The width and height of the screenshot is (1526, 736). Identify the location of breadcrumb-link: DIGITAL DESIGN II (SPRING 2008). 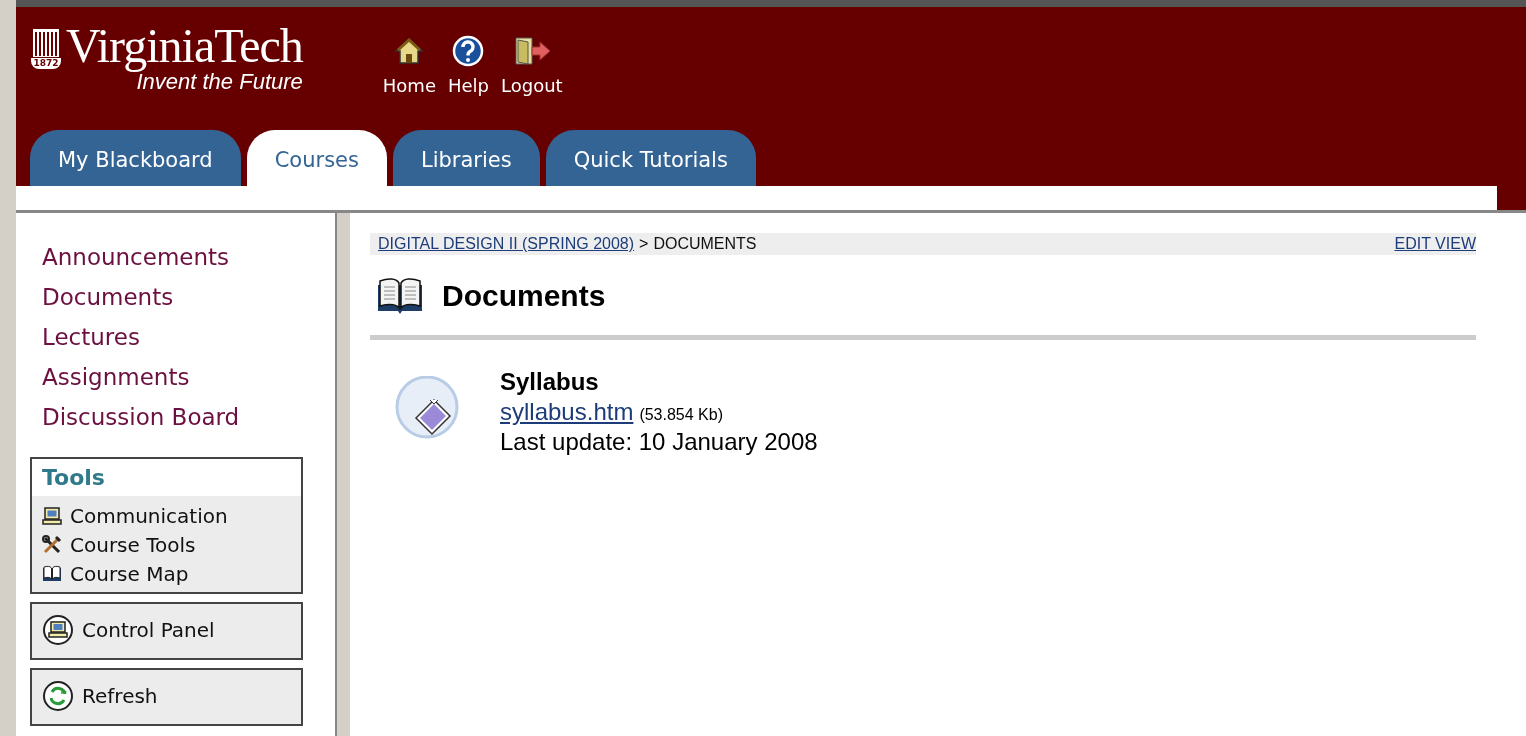
(506, 244).